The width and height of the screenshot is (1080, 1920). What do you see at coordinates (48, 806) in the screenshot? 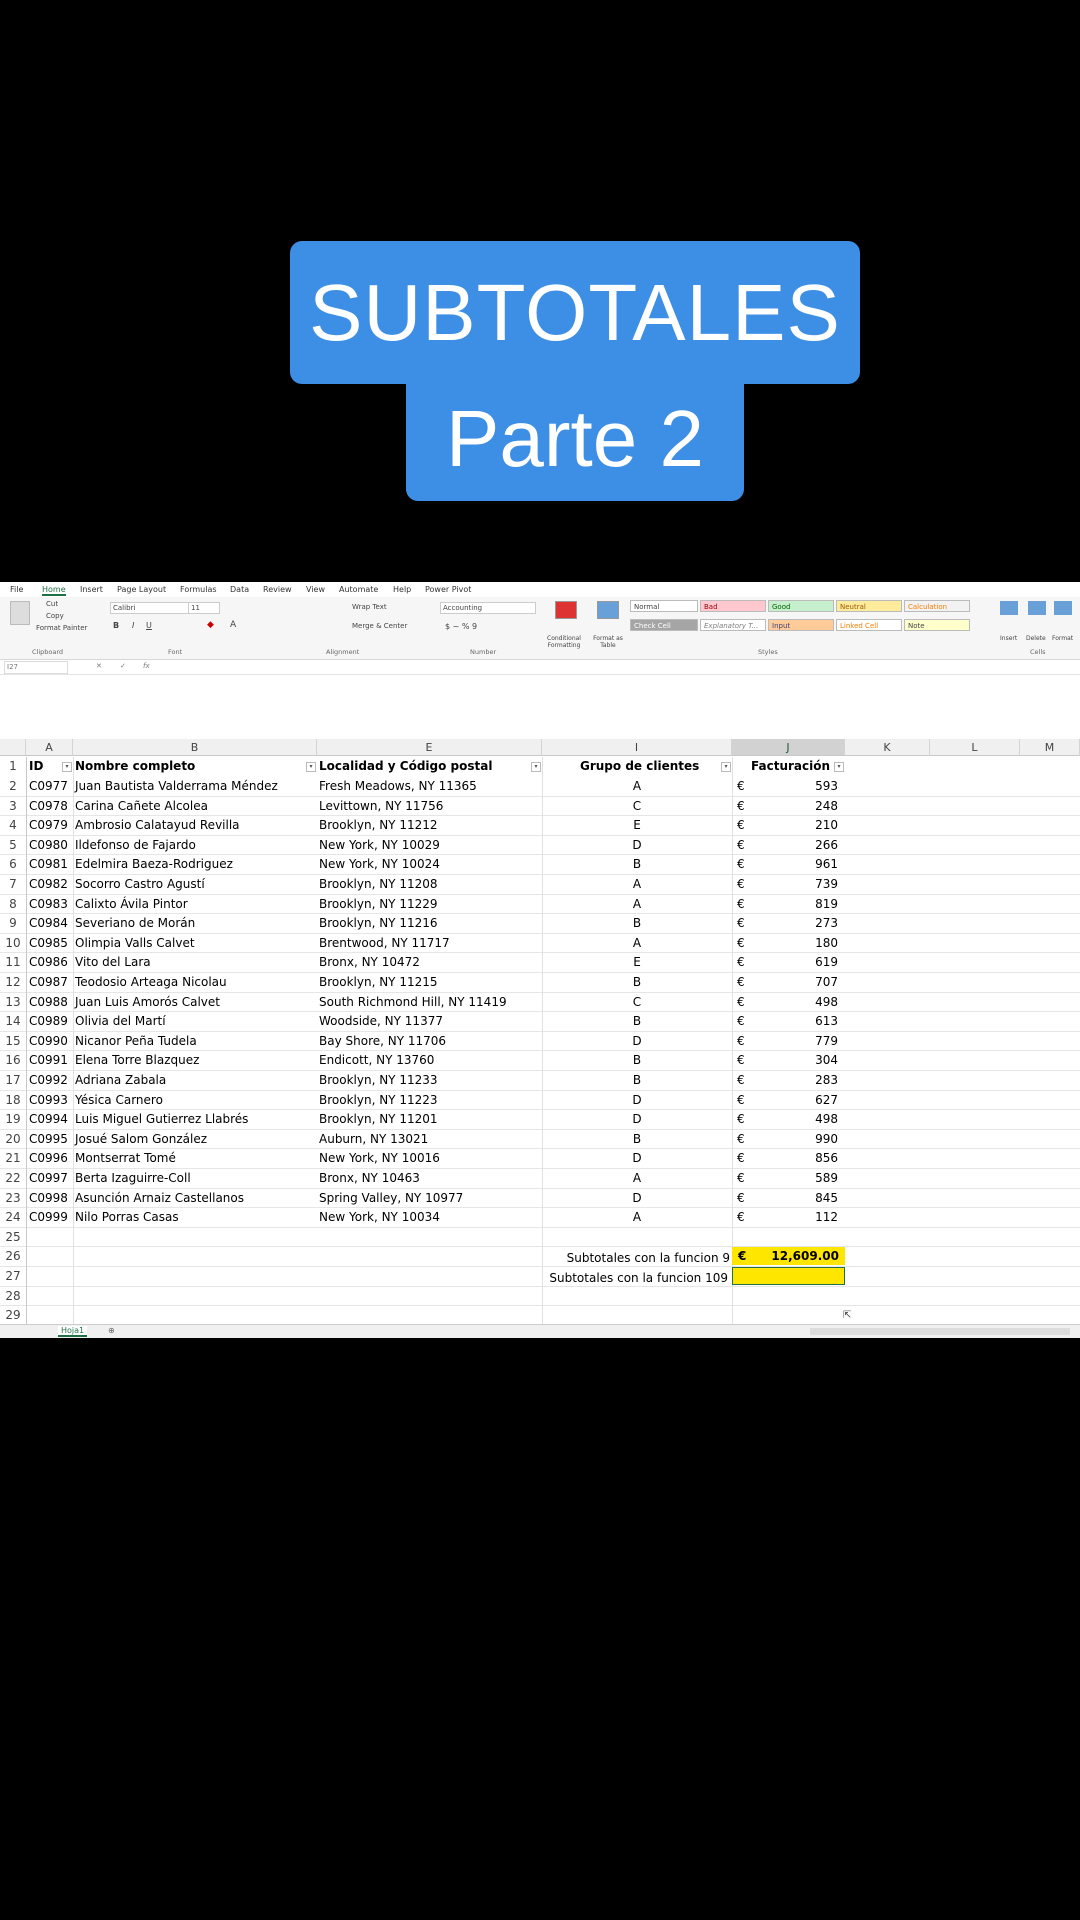
I see `cell-id: C0978` at bounding box center [48, 806].